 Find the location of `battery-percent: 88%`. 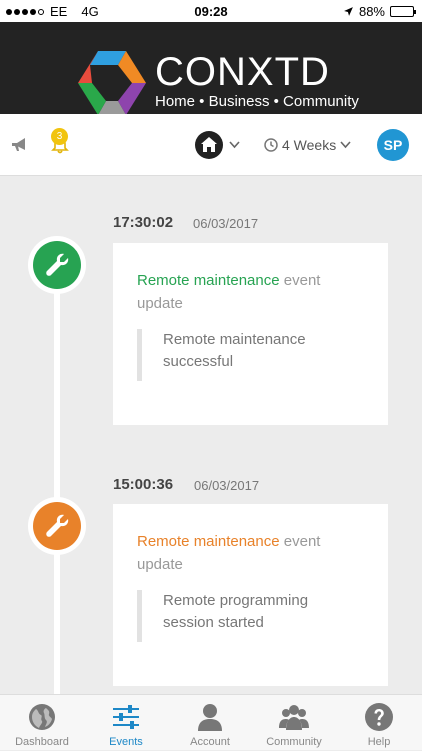

battery-percent: 88% is located at coordinates (371, 11).